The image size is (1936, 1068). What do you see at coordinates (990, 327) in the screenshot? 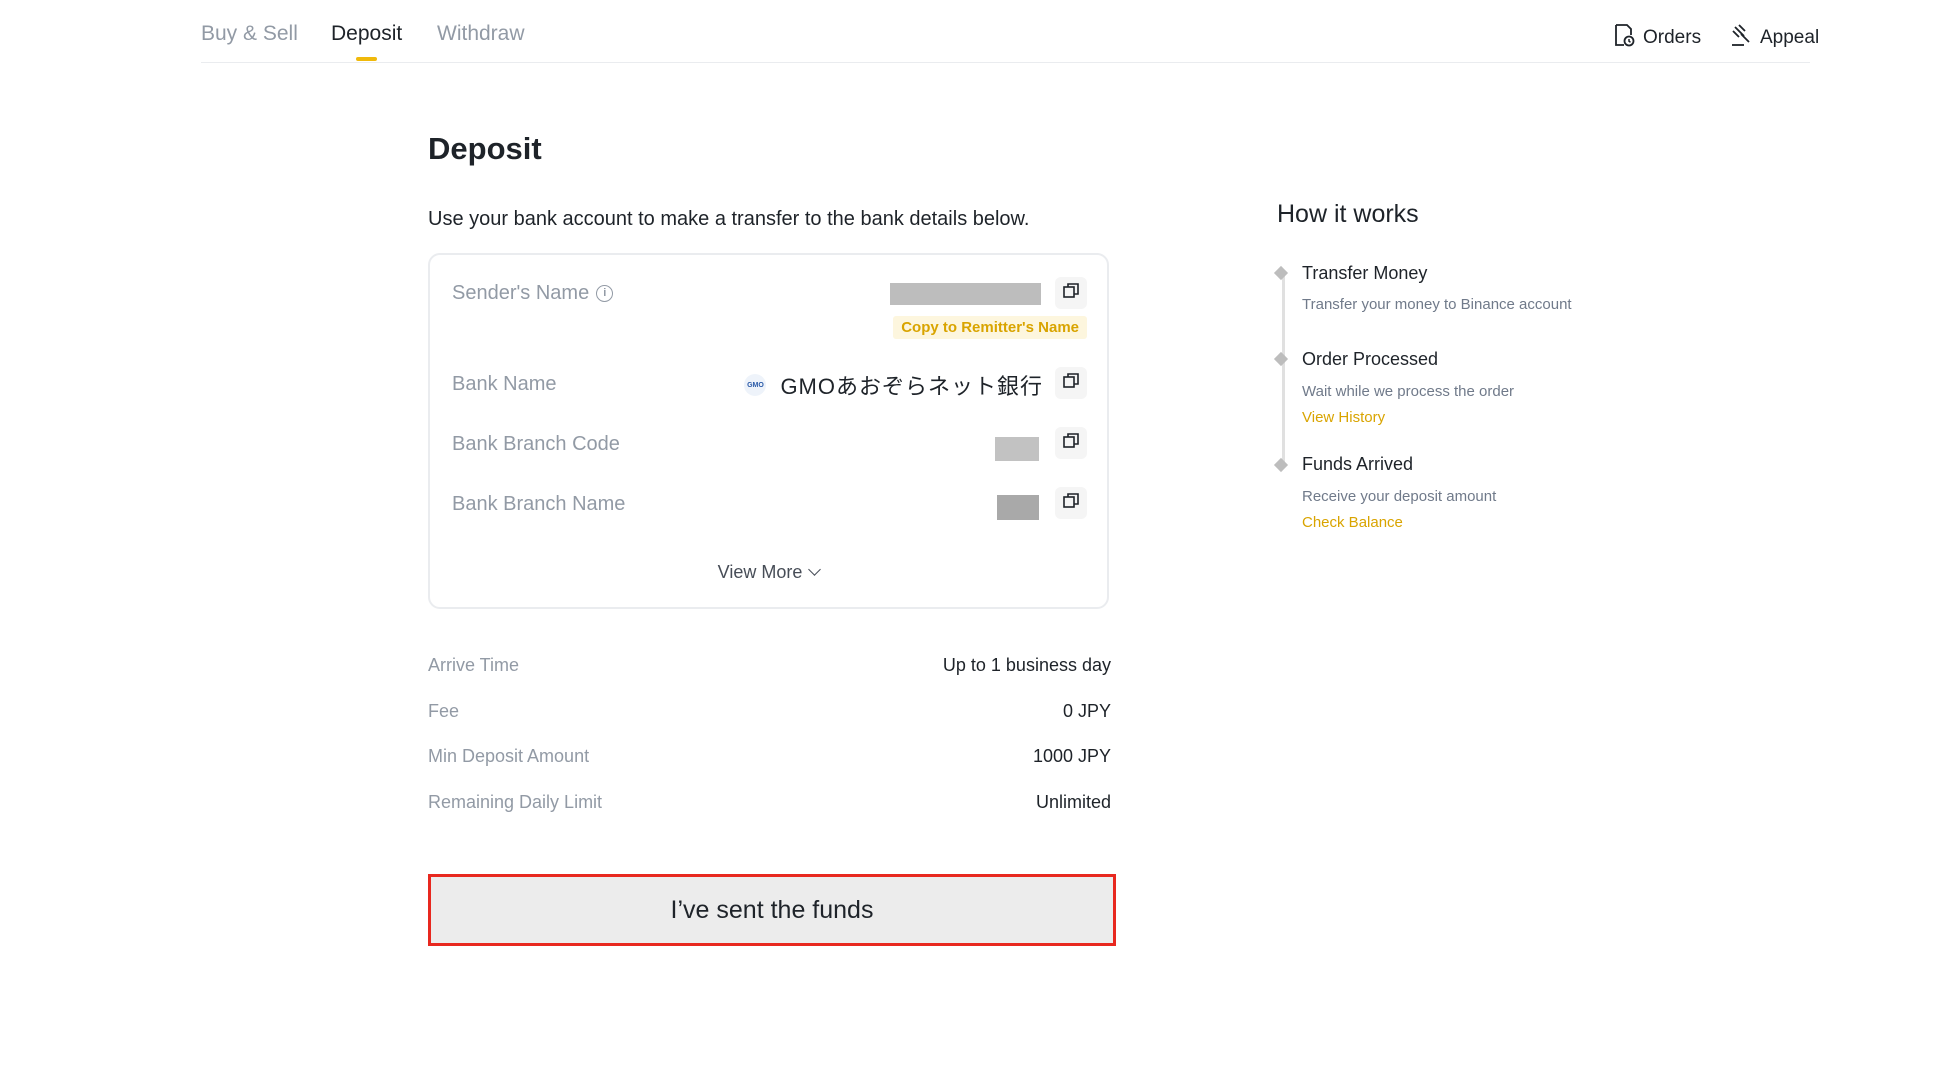
I see `copy-to-remitter-name-button: Copy to Remitter's Name` at bounding box center [990, 327].